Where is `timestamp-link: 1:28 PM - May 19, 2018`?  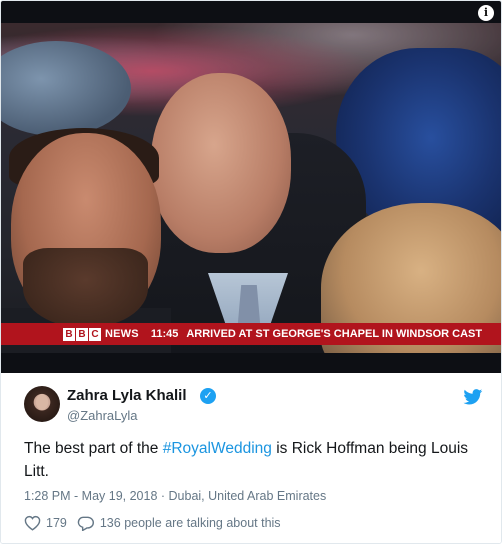
timestamp-link: 1:28 PM - May 19, 2018 is located at coordinates (90, 496).